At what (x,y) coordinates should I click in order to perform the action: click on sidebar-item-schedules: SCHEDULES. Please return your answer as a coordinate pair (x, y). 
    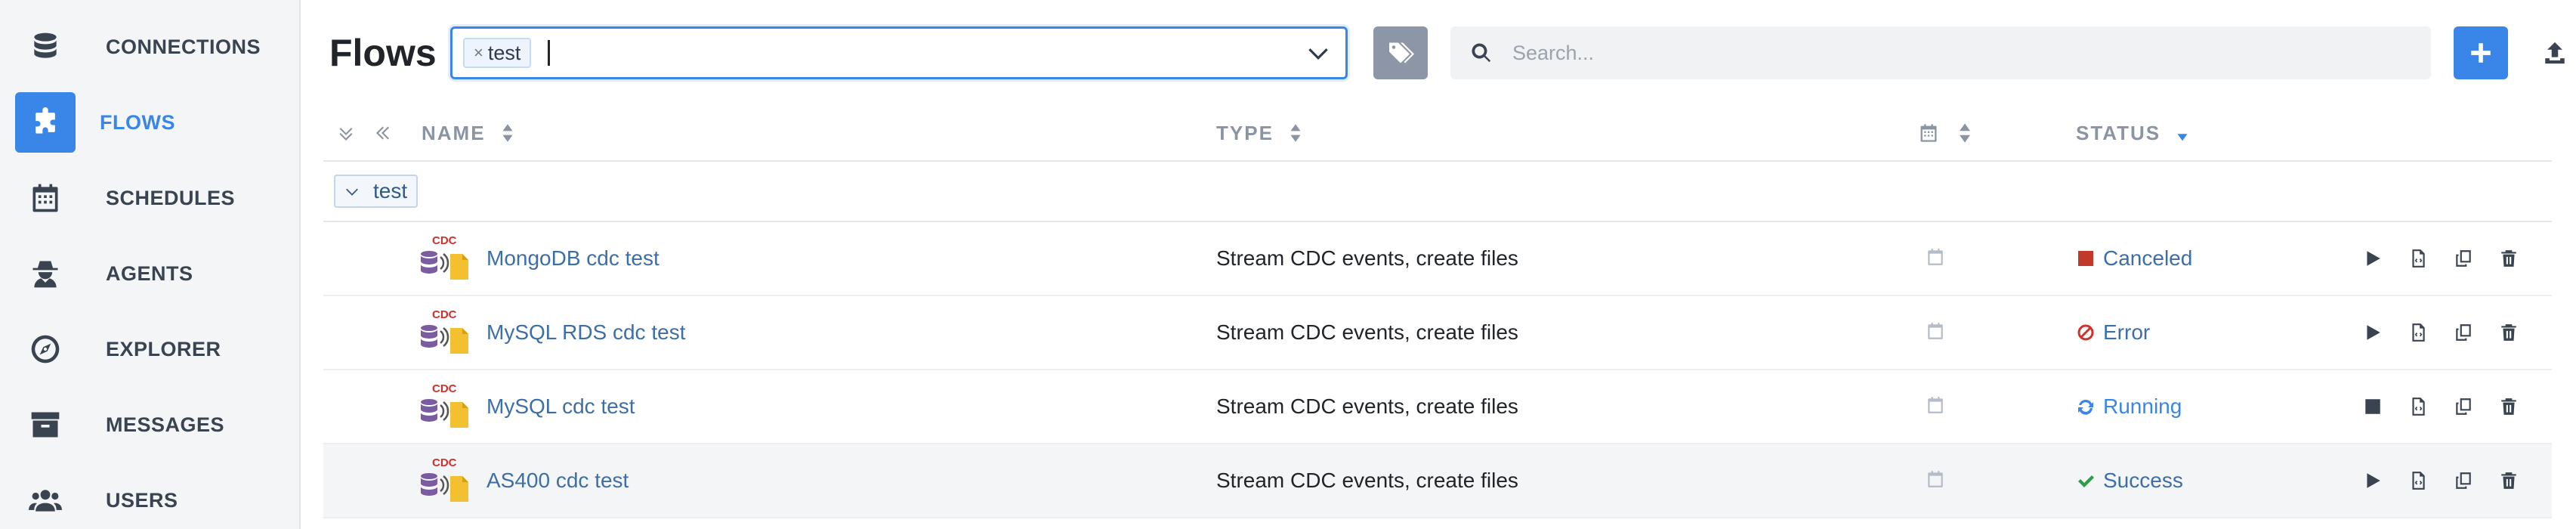
    Looking at the image, I should click on (149, 198).